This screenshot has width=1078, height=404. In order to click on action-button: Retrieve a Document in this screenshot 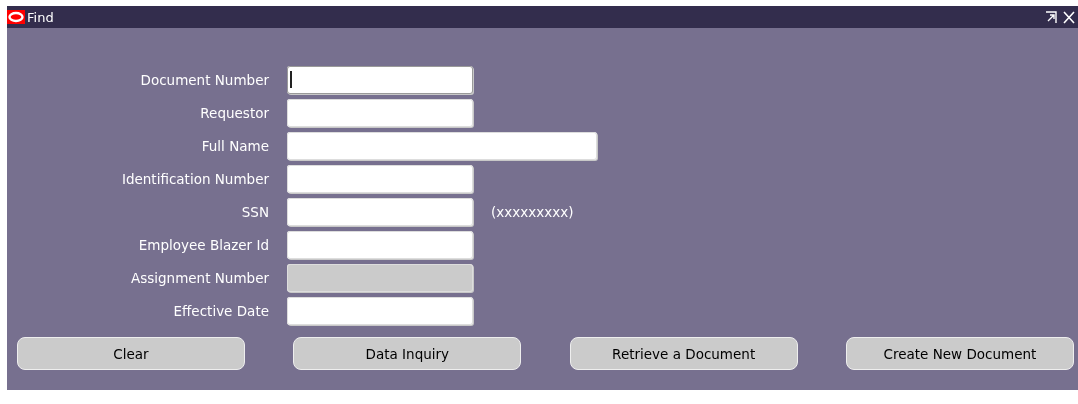, I will do `click(683, 353)`.